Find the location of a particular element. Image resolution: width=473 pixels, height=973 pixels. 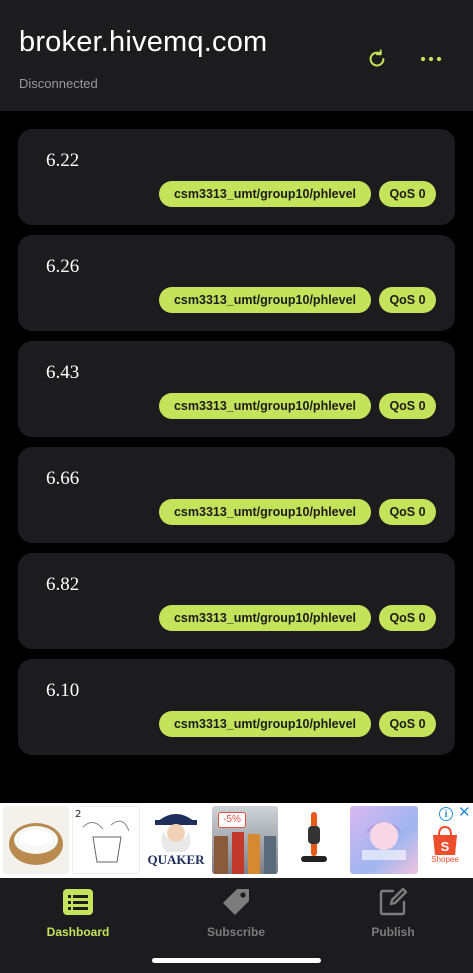

tag-icon is located at coordinates (236, 902).